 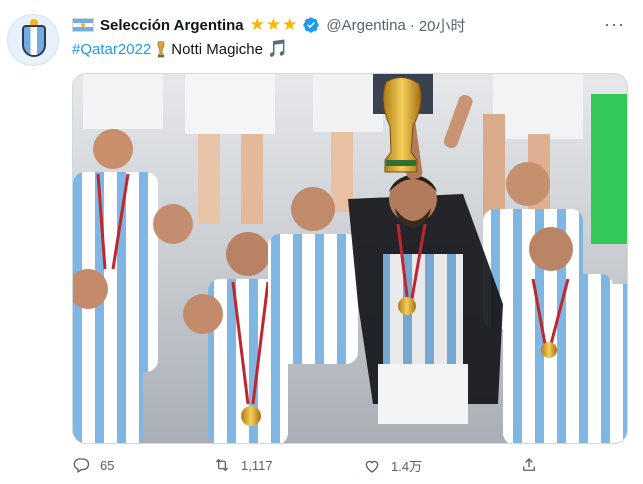 What do you see at coordinates (442, 25) in the screenshot?
I see `tweet-timestamp: 20小时` at bounding box center [442, 25].